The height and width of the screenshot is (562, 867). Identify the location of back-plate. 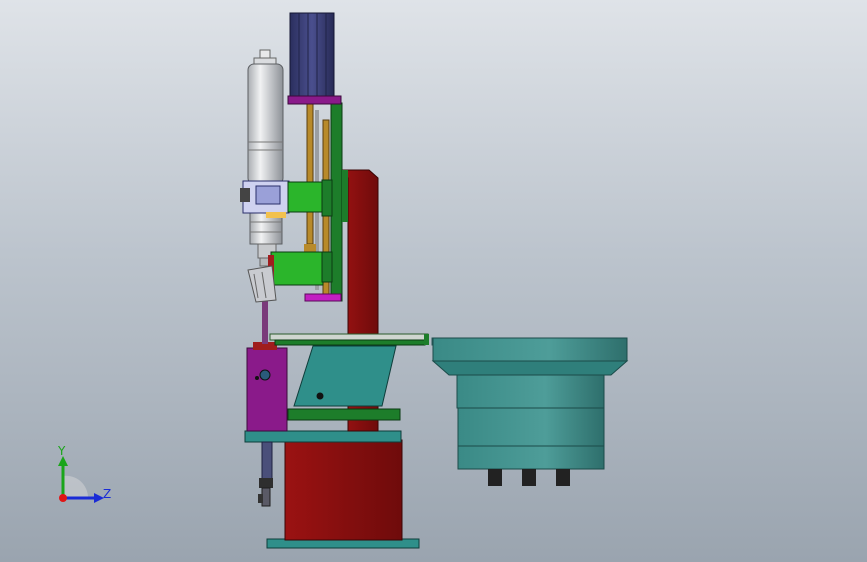
(339, 202).